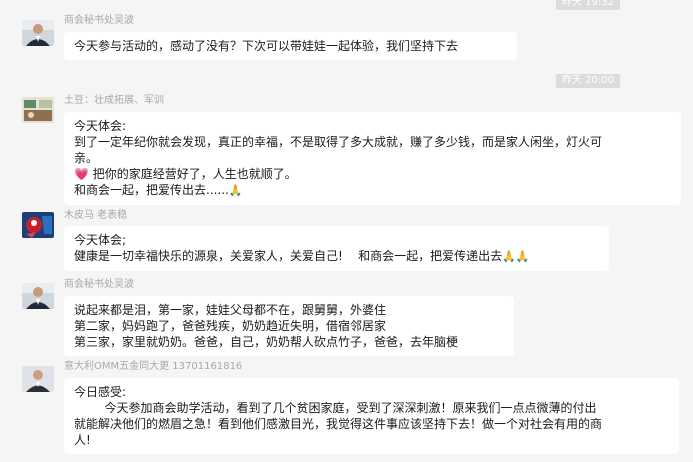 The width and height of the screenshot is (693, 462). I want to click on timestamp-1: 昨天 19:32, so click(588, 5).